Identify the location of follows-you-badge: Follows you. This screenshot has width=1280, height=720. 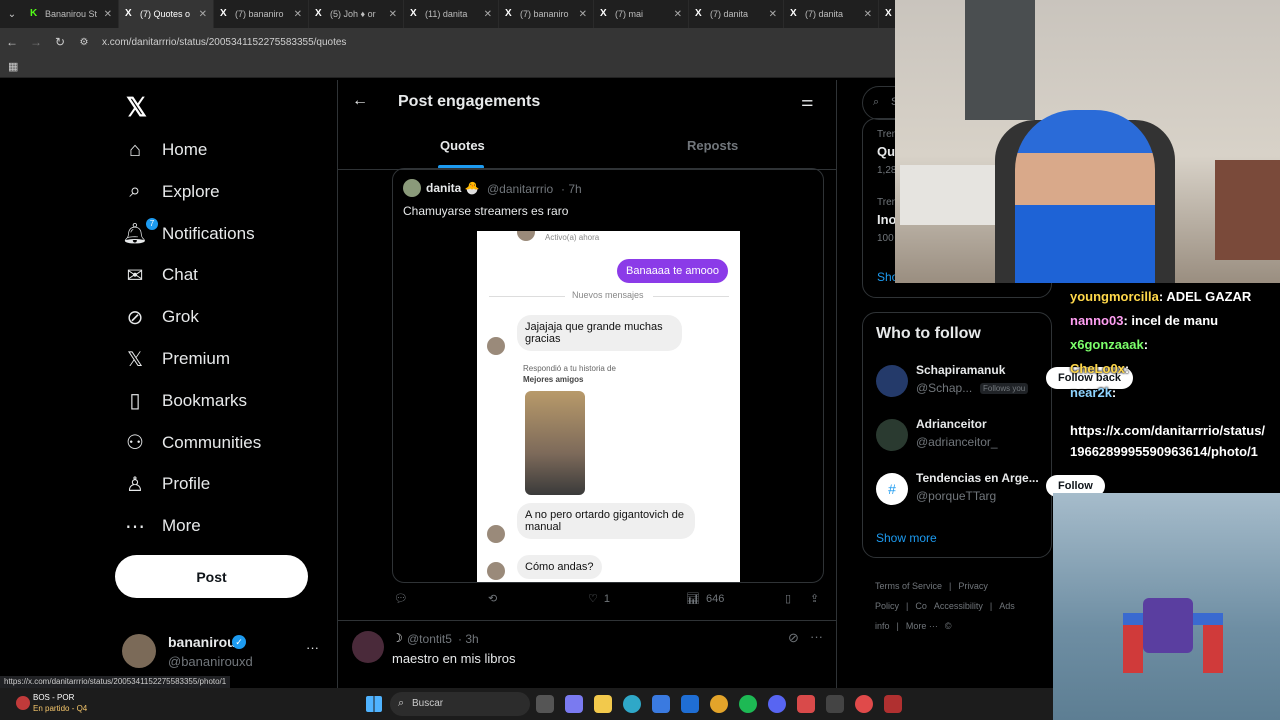
(1004, 388).